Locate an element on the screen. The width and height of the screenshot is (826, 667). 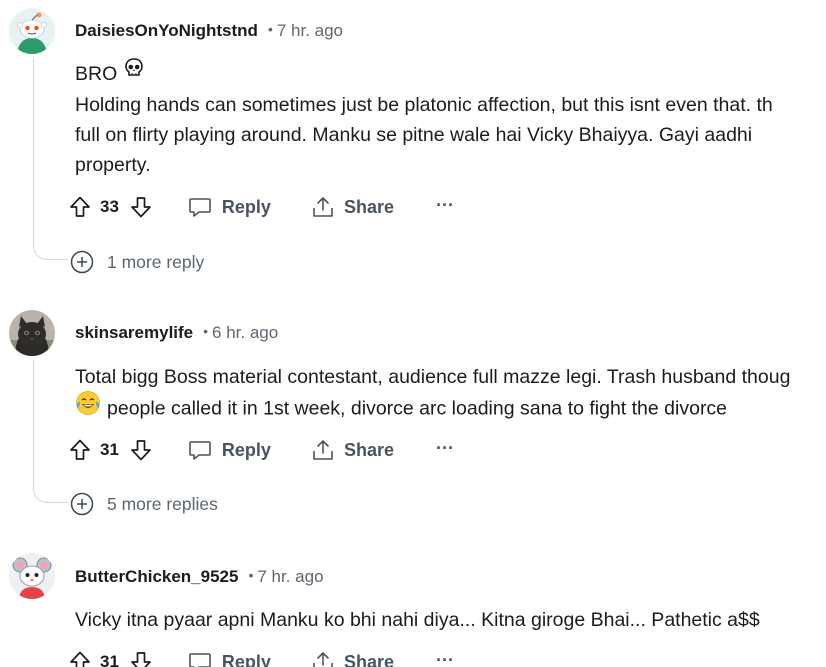
comment-line: property. is located at coordinates (113, 165).